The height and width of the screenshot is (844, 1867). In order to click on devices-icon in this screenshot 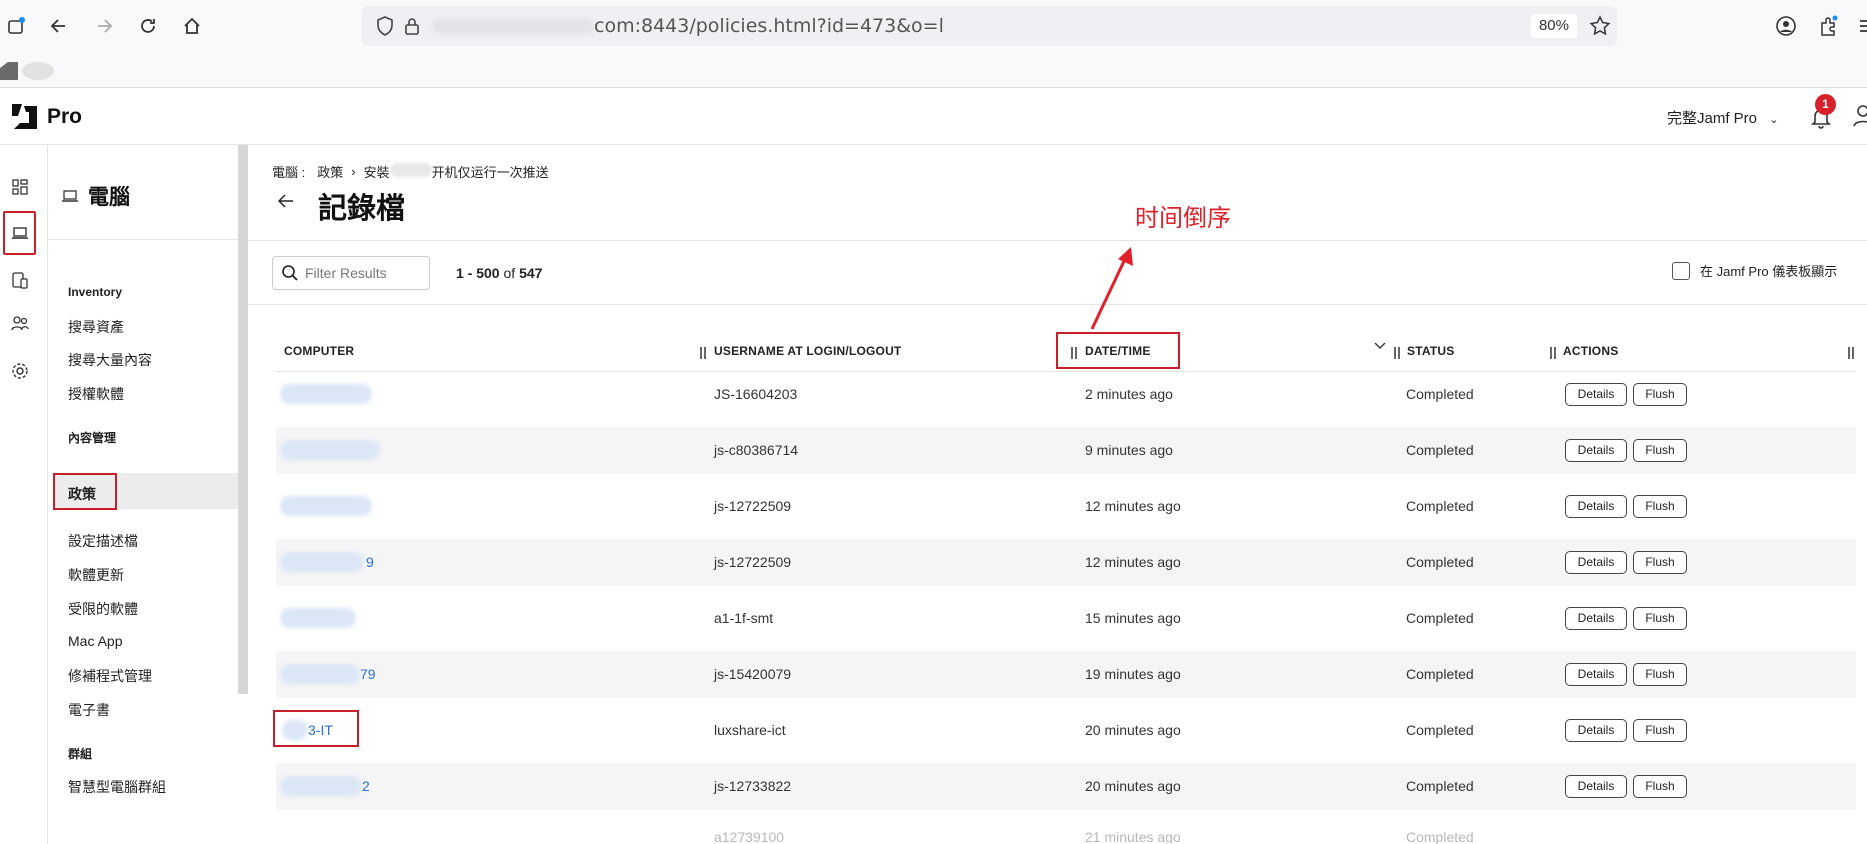, I will do `click(20, 280)`.